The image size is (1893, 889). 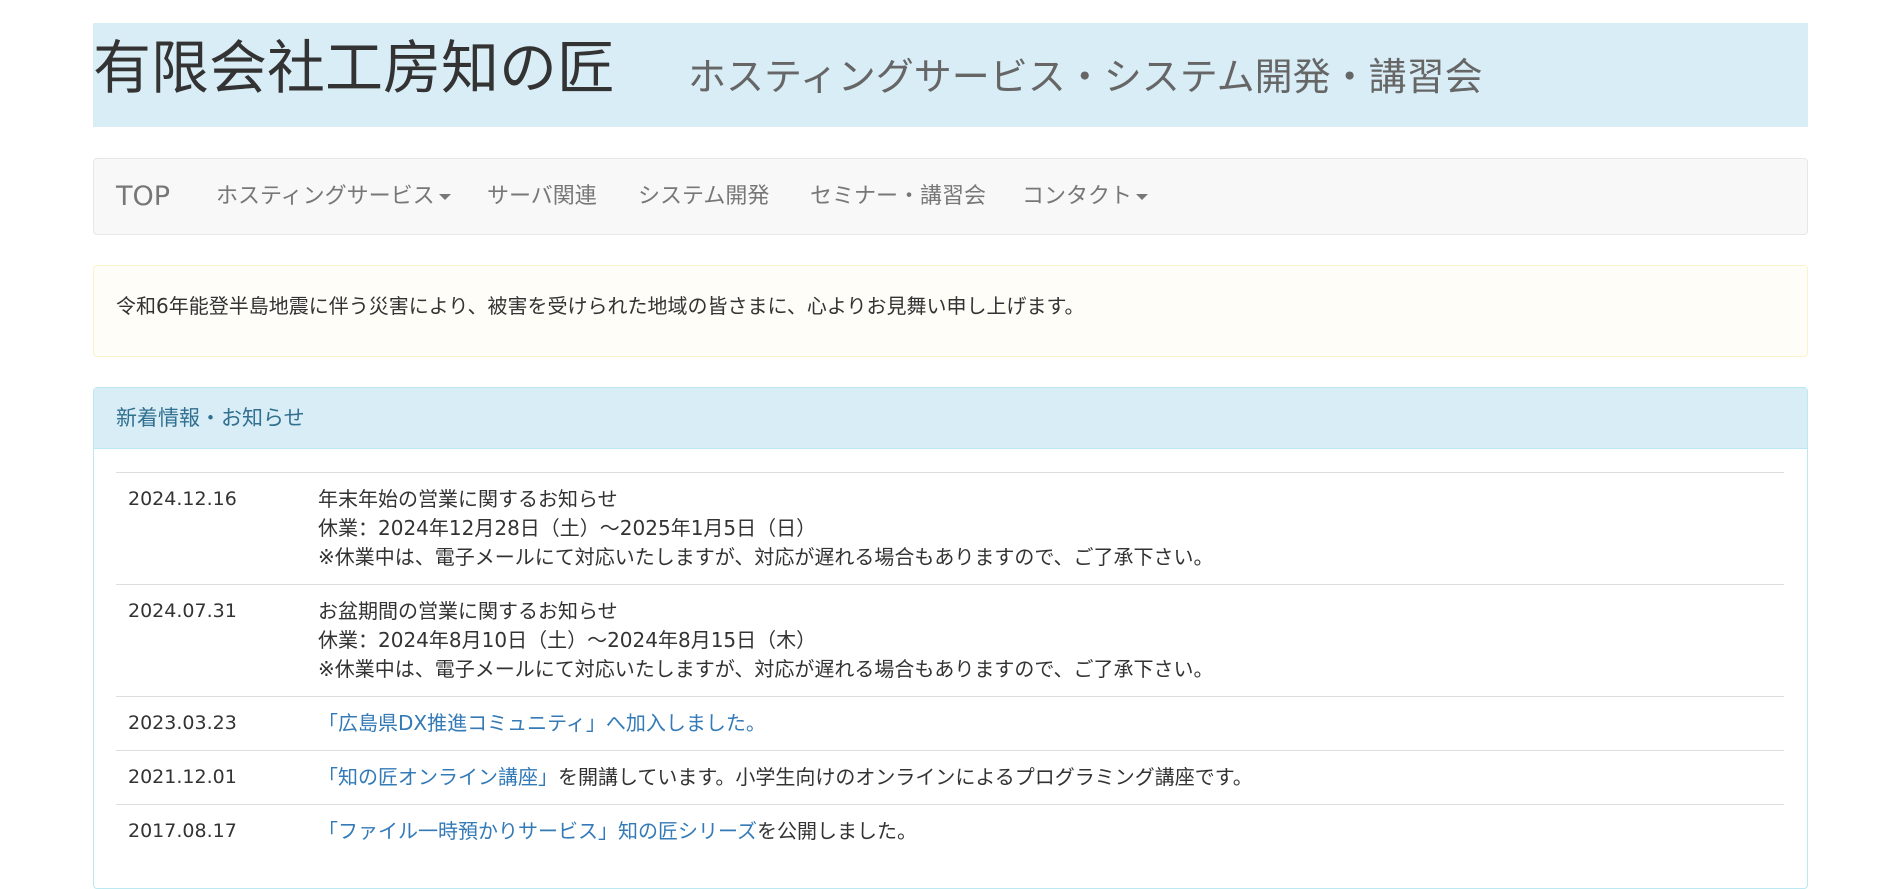 I want to click on nav-item-system-dev: システム開発, so click(x=703, y=196).